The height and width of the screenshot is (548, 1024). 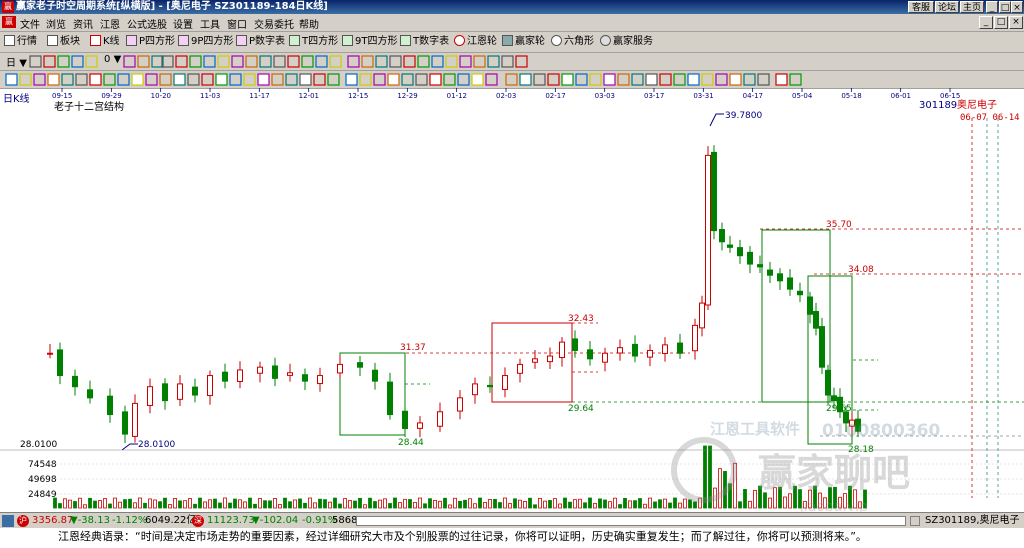 I want to click on 9p-square-button: 9P四方形, so click(x=205, y=42).